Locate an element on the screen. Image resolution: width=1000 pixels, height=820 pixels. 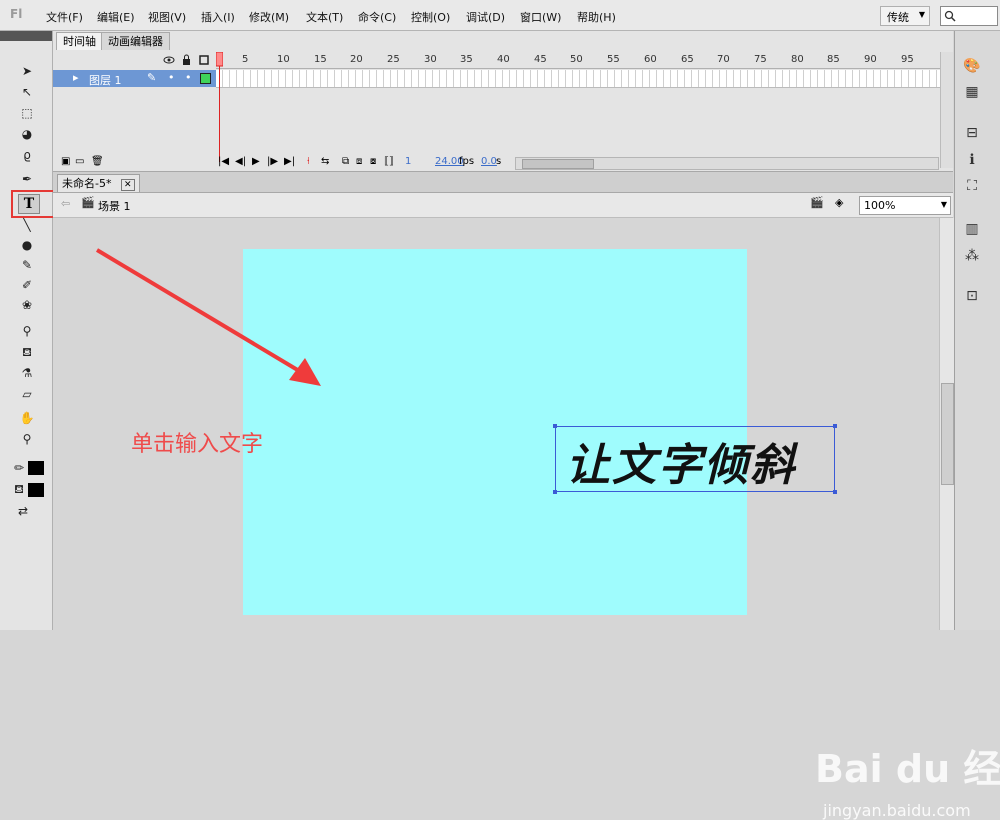
onion-outline-icon: ⧈ is located at coordinates (359, 161).